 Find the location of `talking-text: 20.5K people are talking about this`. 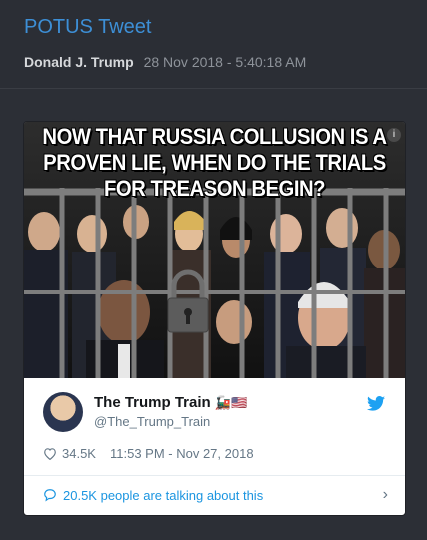

talking-text: 20.5K people are talking about this is located at coordinates (163, 495).